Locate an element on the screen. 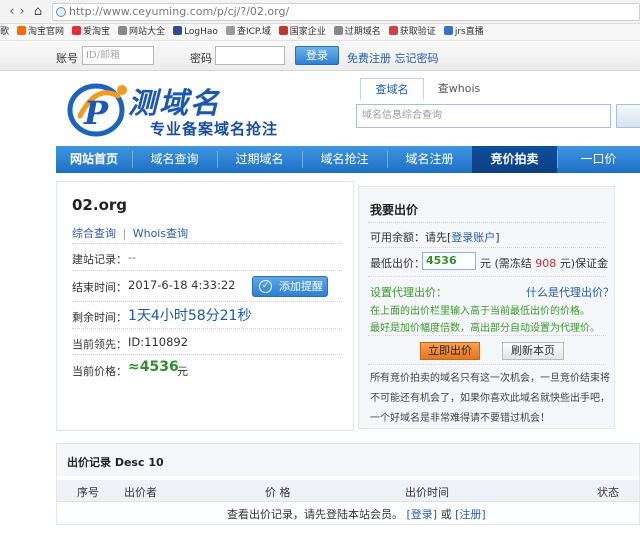 This screenshot has width=640, height=534. bookmark-item: 查ICP.域 is located at coordinates (248, 32).